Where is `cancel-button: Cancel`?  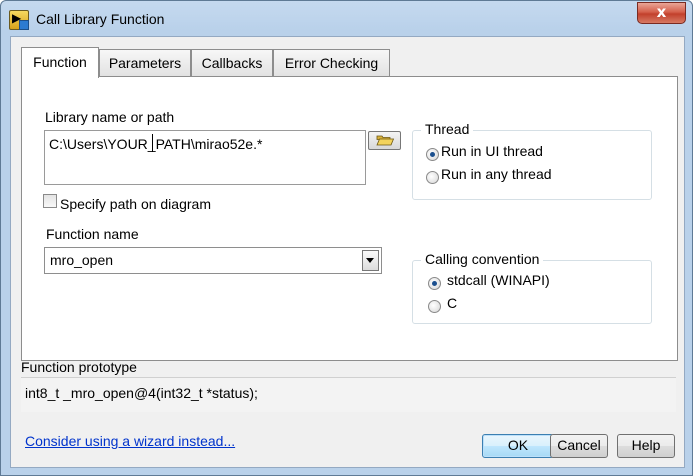
cancel-button: Cancel is located at coordinates (579, 446).